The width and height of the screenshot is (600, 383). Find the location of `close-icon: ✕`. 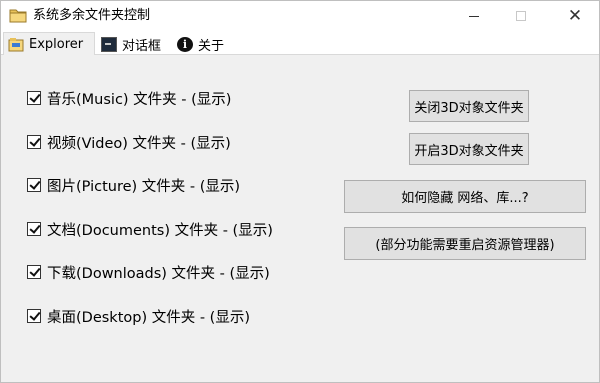

close-icon: ✕ is located at coordinates (575, 15).